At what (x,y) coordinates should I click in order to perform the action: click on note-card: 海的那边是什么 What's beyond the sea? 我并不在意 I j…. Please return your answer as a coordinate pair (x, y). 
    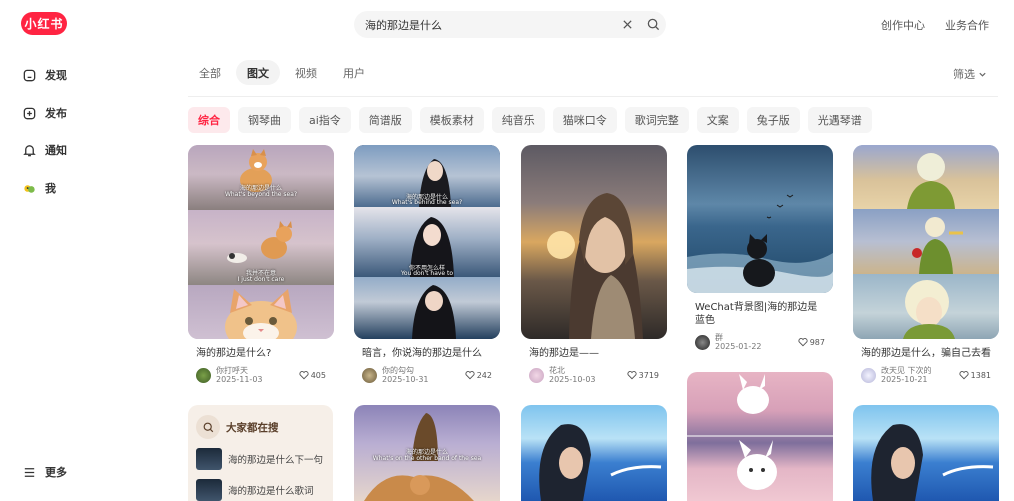
    Looking at the image, I should click on (261, 265).